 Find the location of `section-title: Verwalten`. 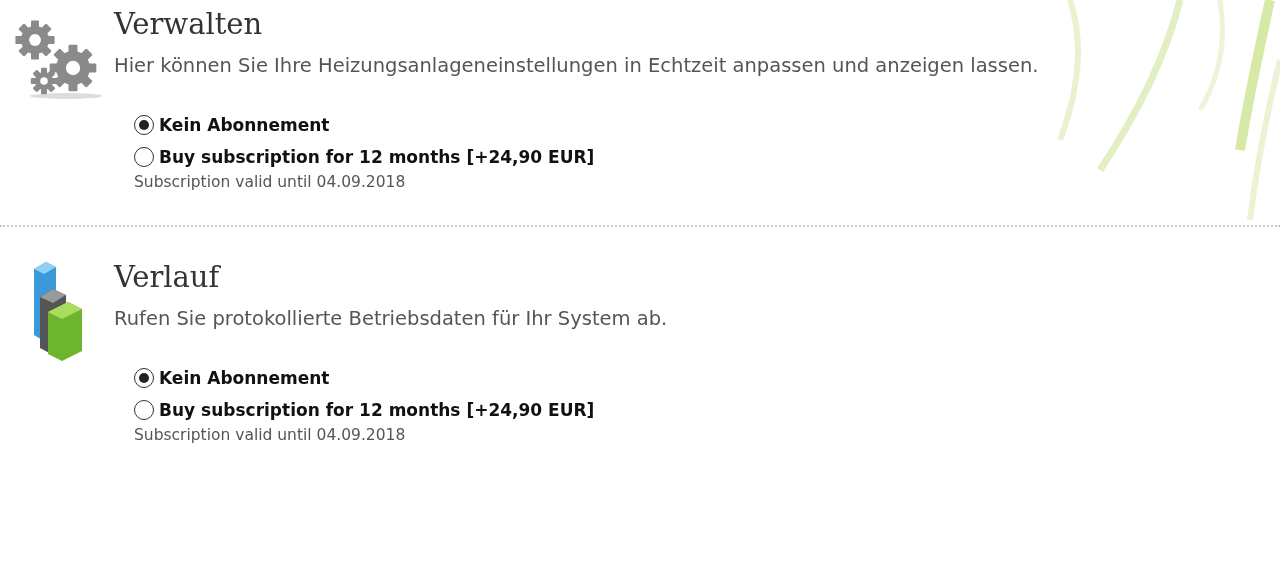

section-title: Verwalten is located at coordinates (189, 24).